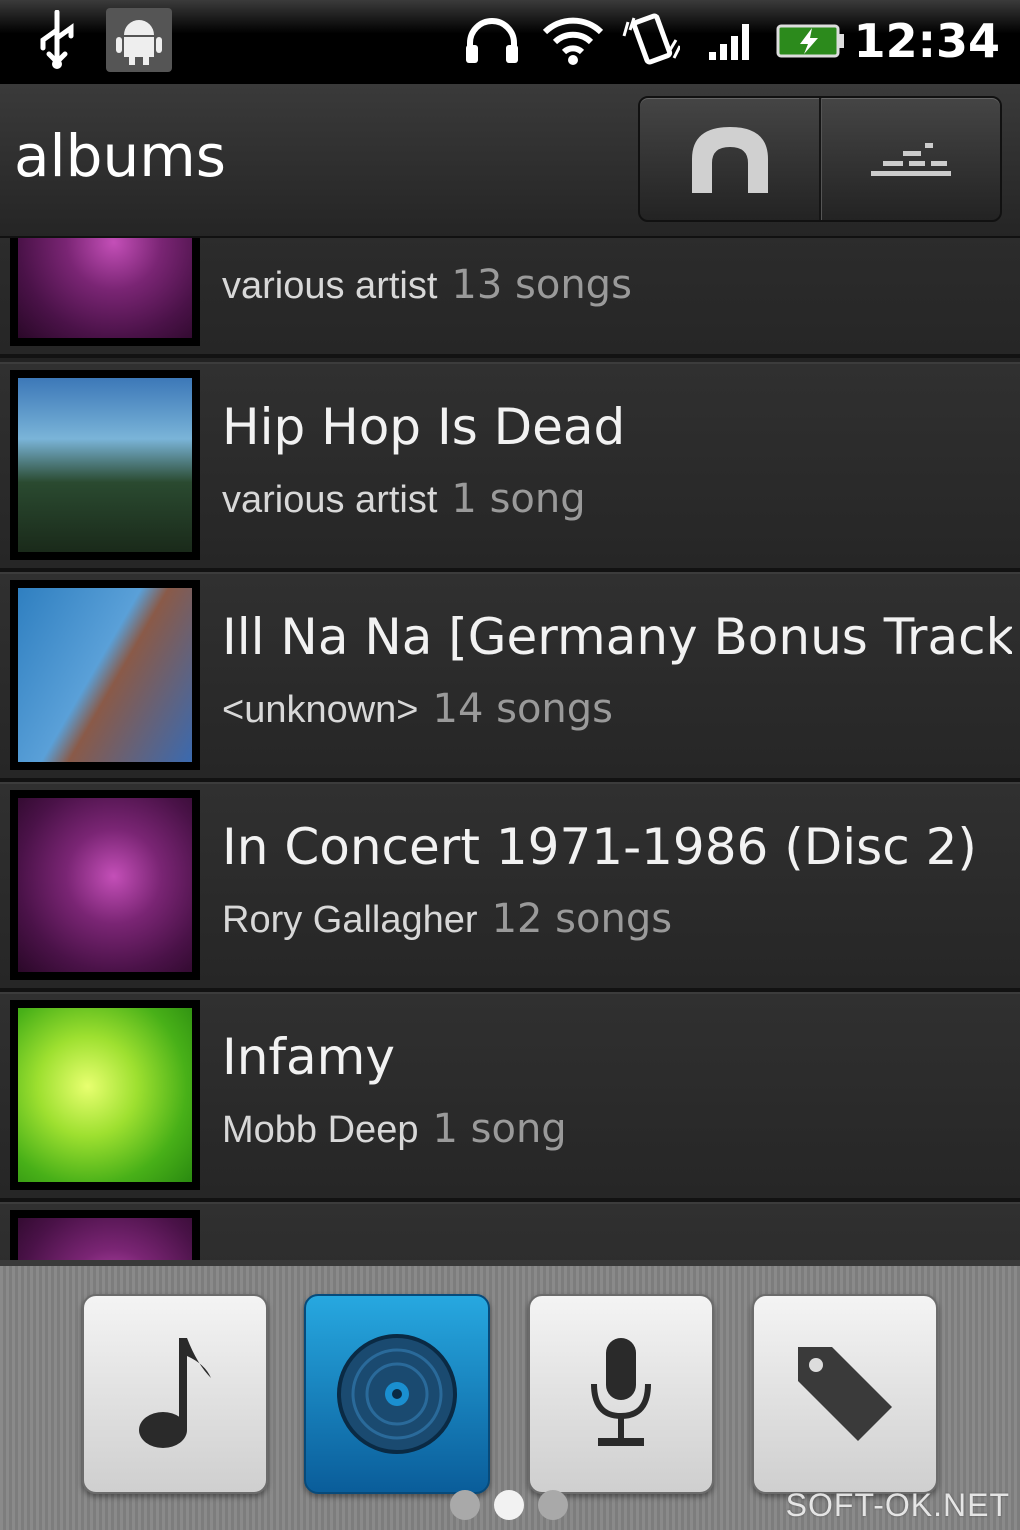 This screenshot has width=1020, height=1530. I want to click on list-item: Infamy Mobb Deep 1 song, so click(510, 1097).